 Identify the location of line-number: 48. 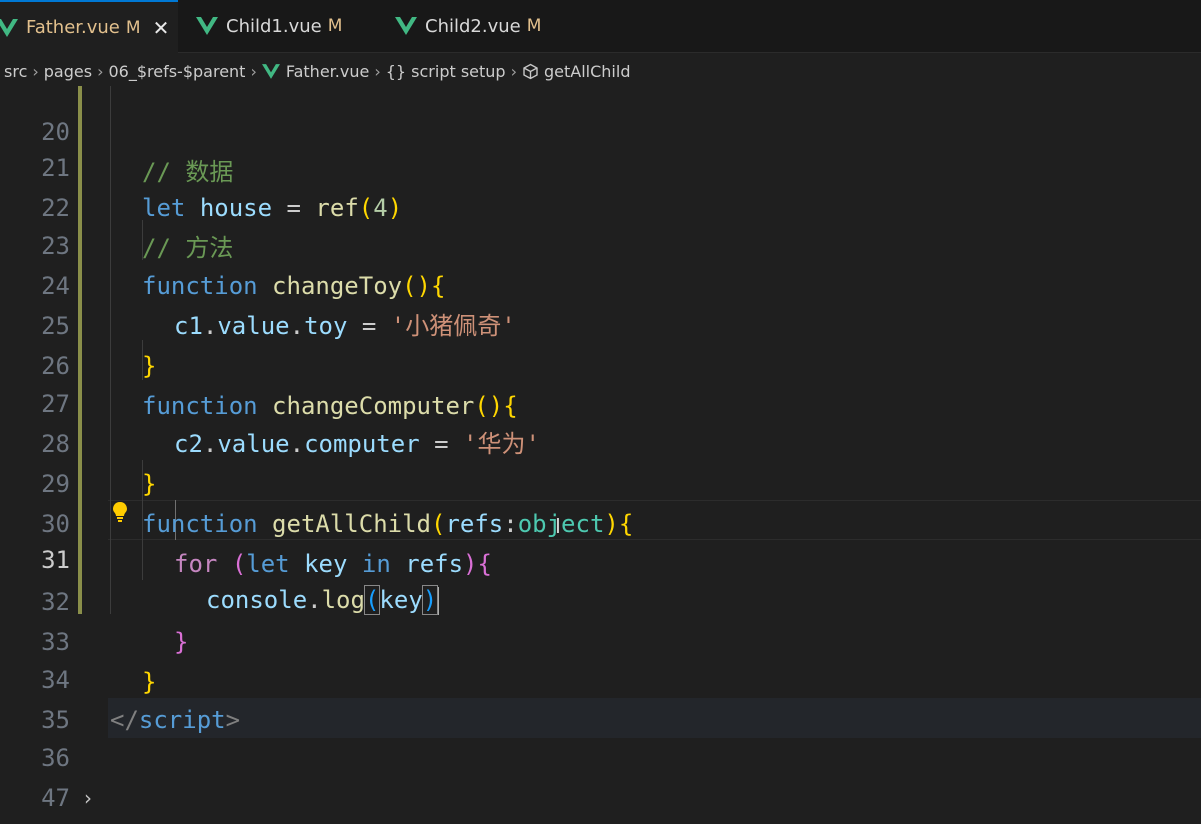
(35, 821).